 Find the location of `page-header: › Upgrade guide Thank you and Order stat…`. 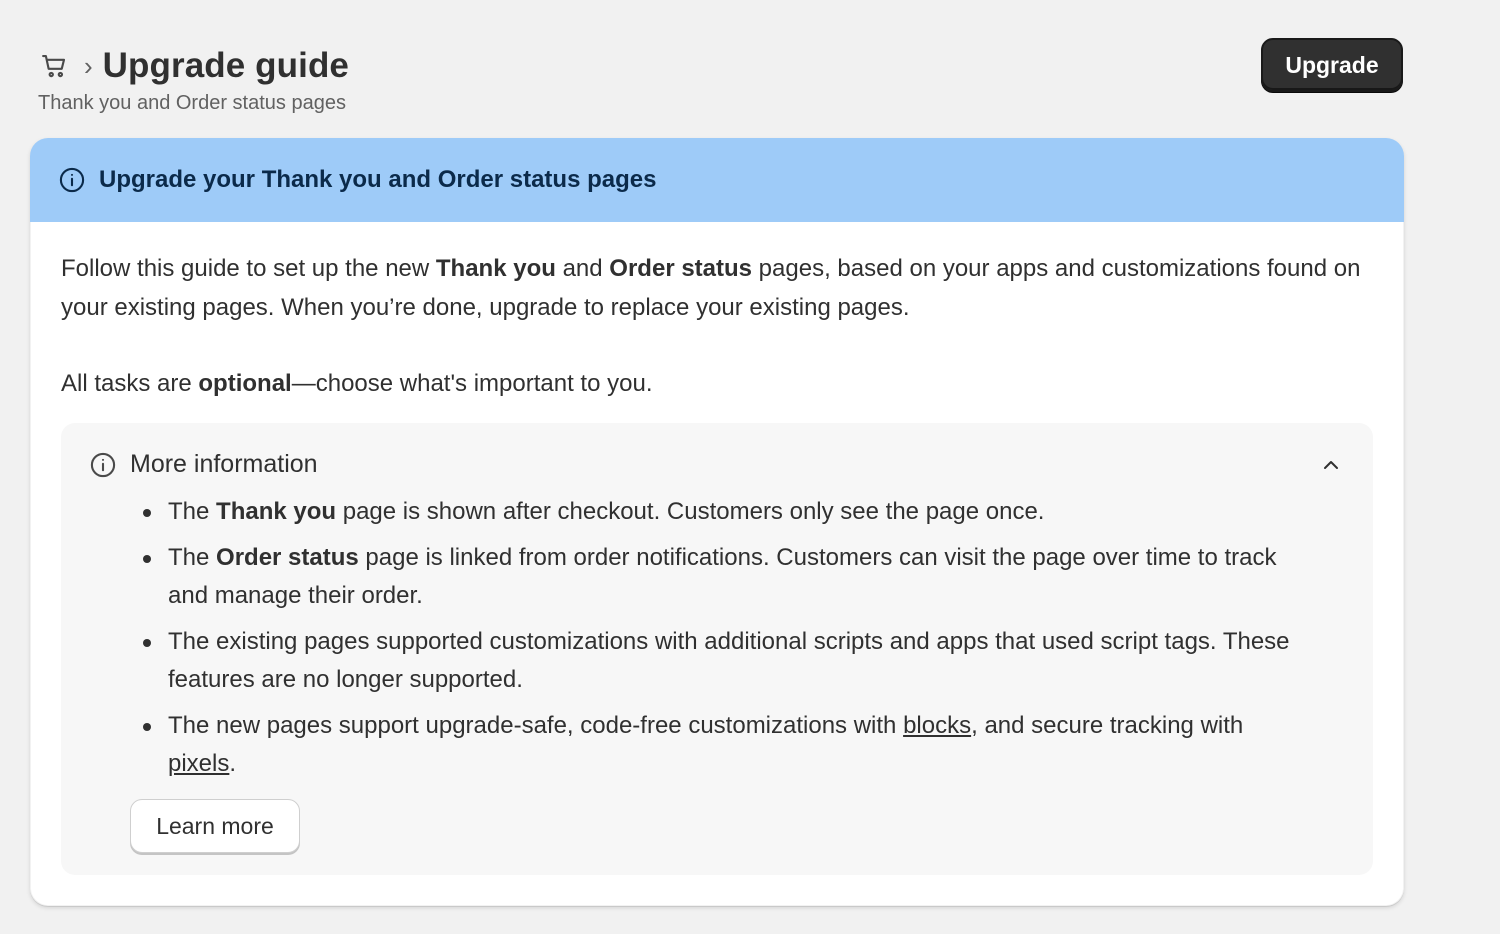

page-header: › Upgrade guide Thank you and Order stat… is located at coordinates (721, 84).